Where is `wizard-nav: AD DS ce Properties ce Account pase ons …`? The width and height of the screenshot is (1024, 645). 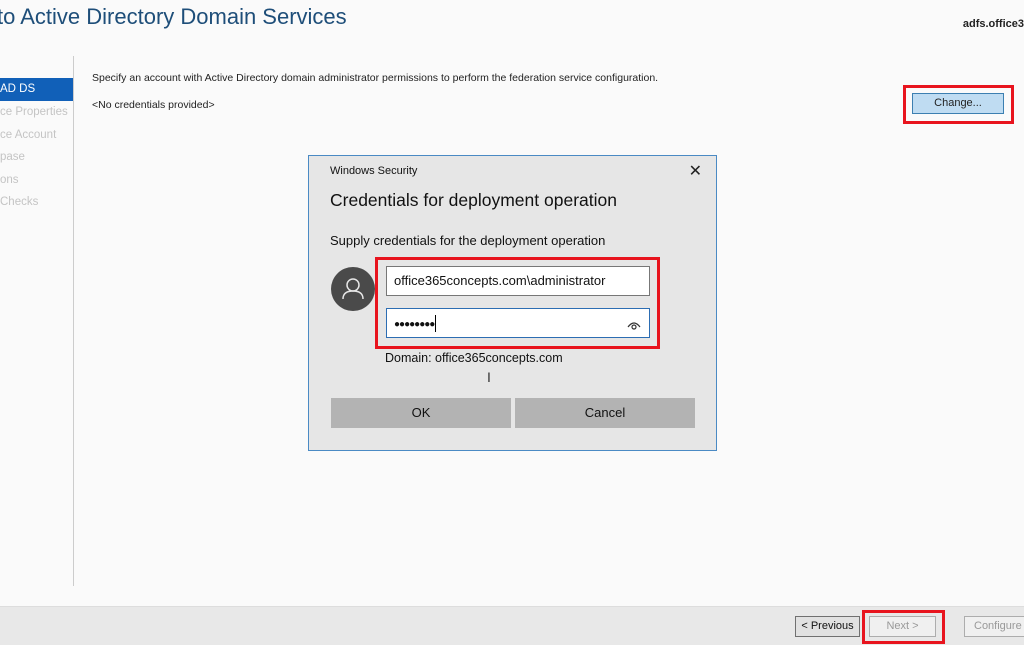
wizard-nav: AD DS ce Properties ce Account pase ons … is located at coordinates (36, 146).